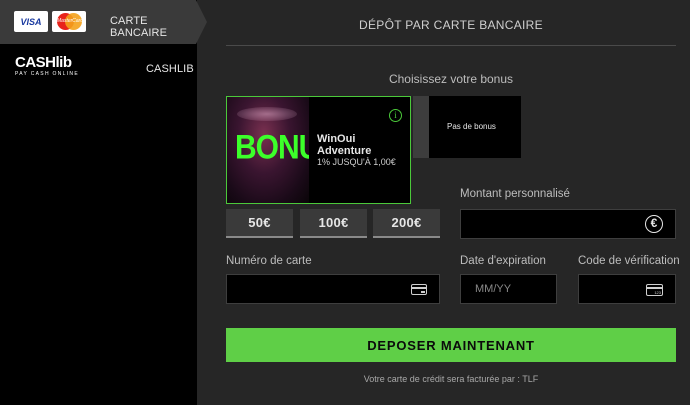 The height and width of the screenshot is (405, 690). Describe the element at coordinates (259, 223) in the screenshot. I see `amount-button-50: 50€` at that location.